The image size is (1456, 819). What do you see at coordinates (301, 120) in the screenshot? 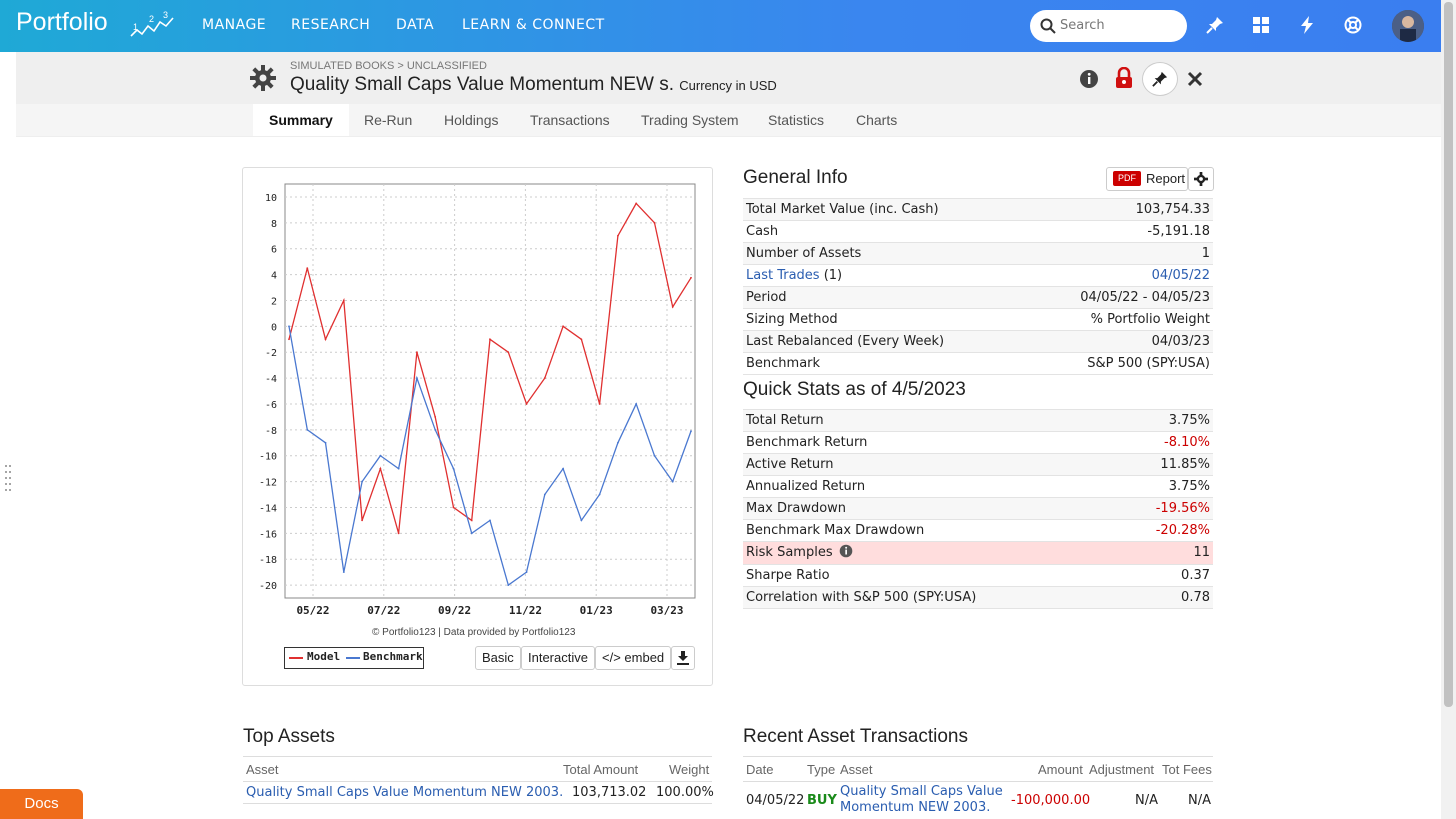
I see `tab-summary: Summary` at bounding box center [301, 120].